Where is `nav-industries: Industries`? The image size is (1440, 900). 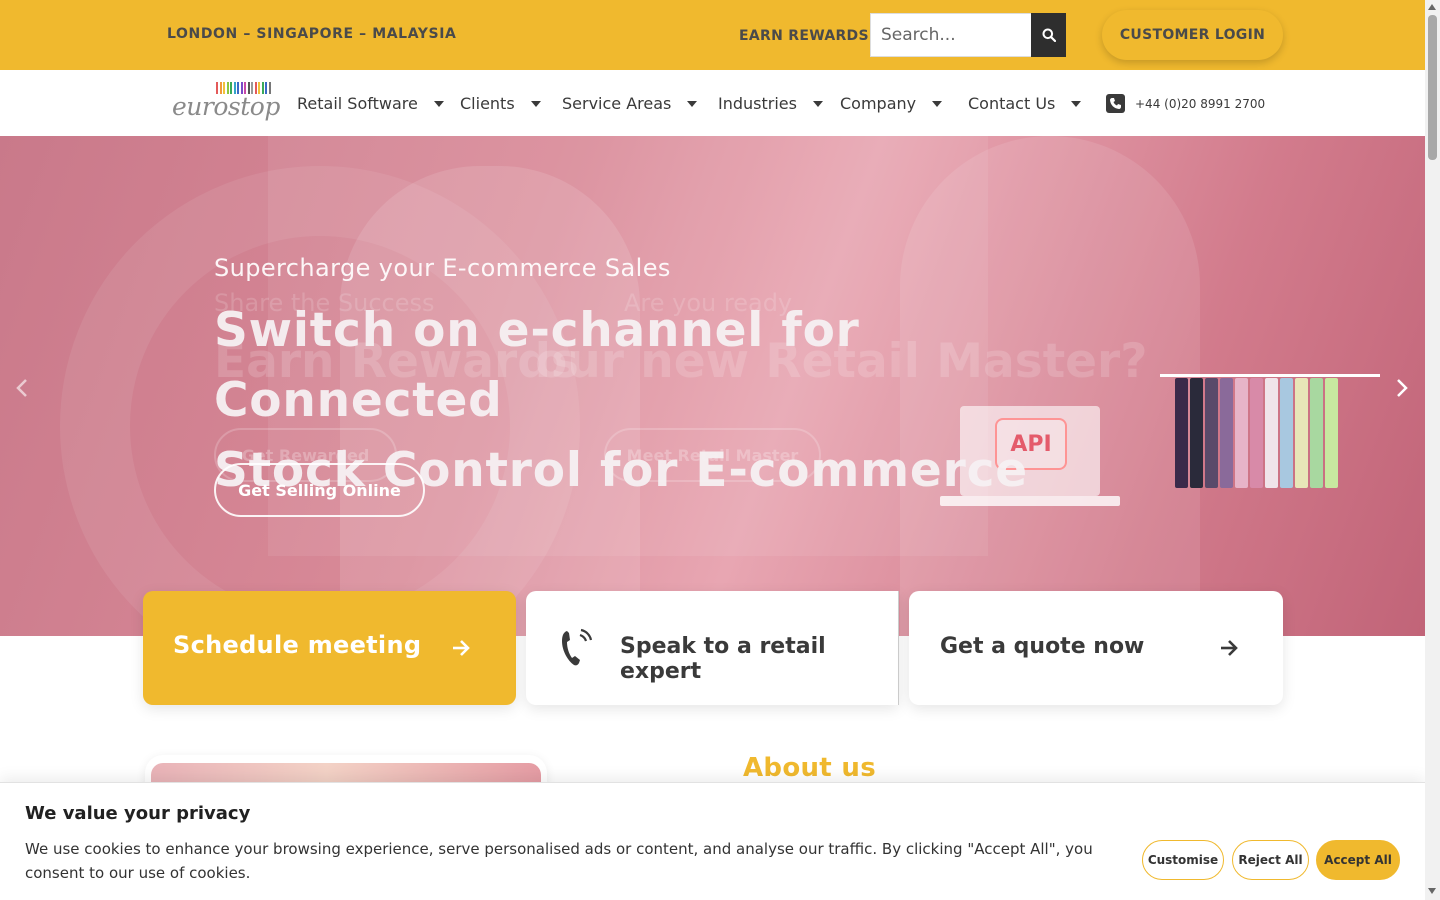 nav-industries: Industries is located at coordinates (770, 103).